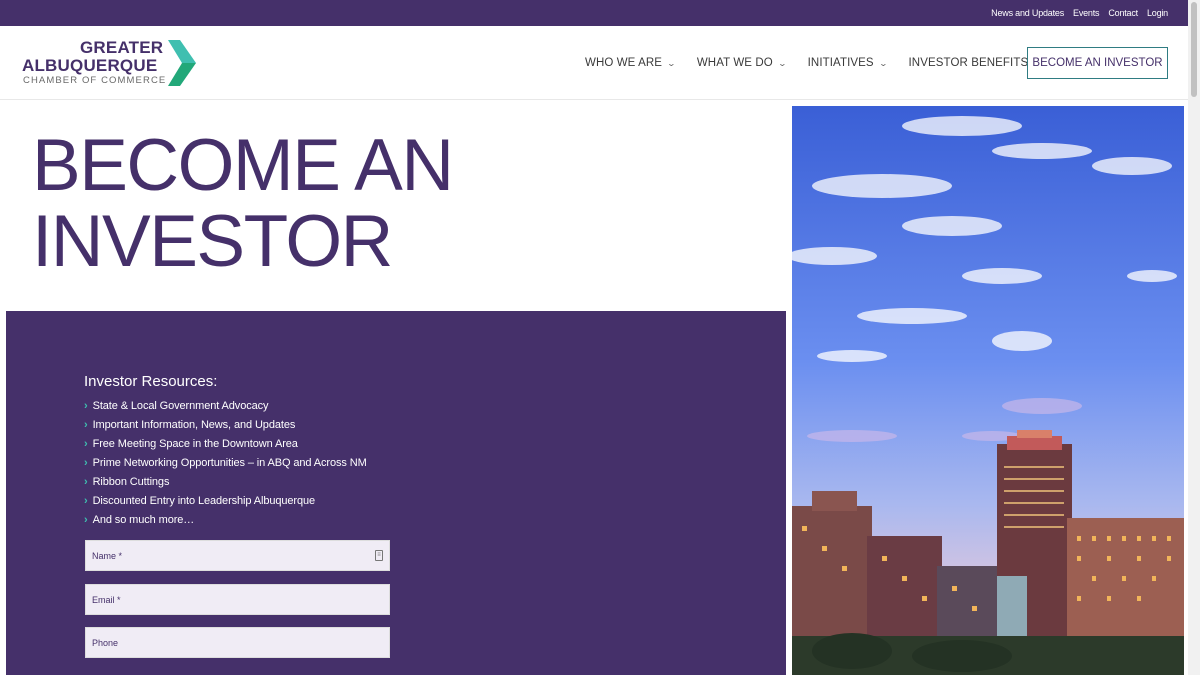  I want to click on nav-initiatives: INITIATIVES ⌄, so click(847, 63).